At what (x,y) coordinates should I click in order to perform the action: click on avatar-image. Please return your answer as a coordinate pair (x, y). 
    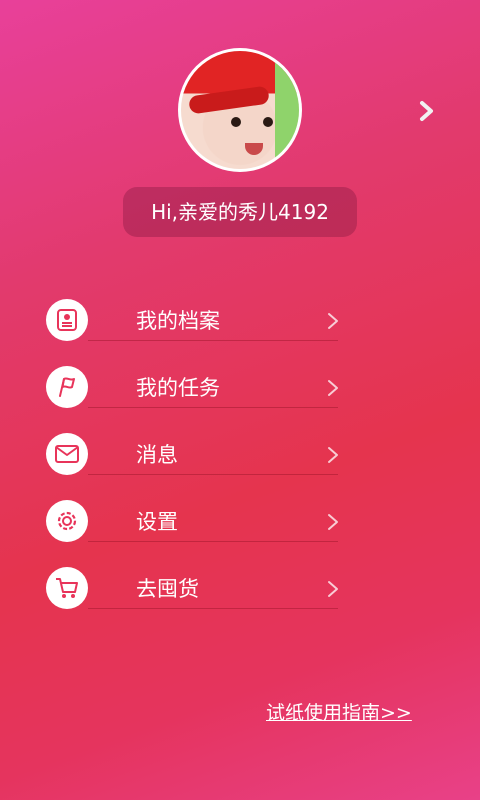
    Looking at the image, I should click on (240, 110).